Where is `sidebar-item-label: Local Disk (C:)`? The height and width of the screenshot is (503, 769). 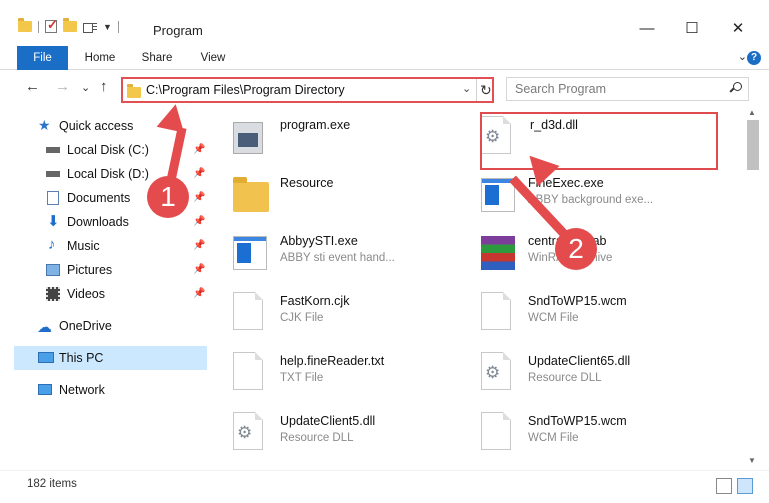 sidebar-item-label: Local Disk (C:) is located at coordinates (108, 150).